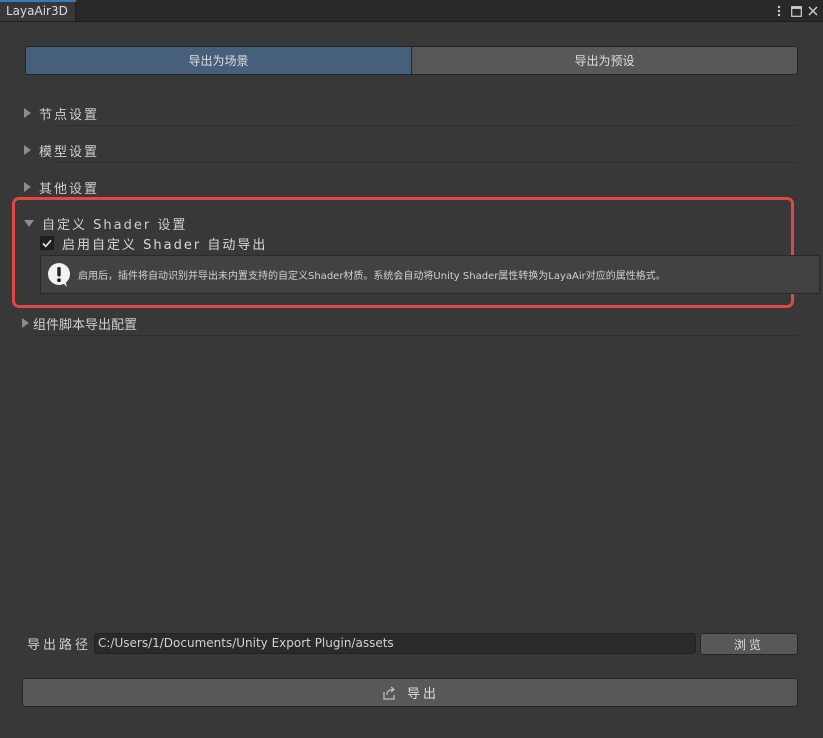  Describe the element at coordinates (411, 223) in the screenshot. I see `foldout-custom-shader: 自定义 Shader 设置` at that location.